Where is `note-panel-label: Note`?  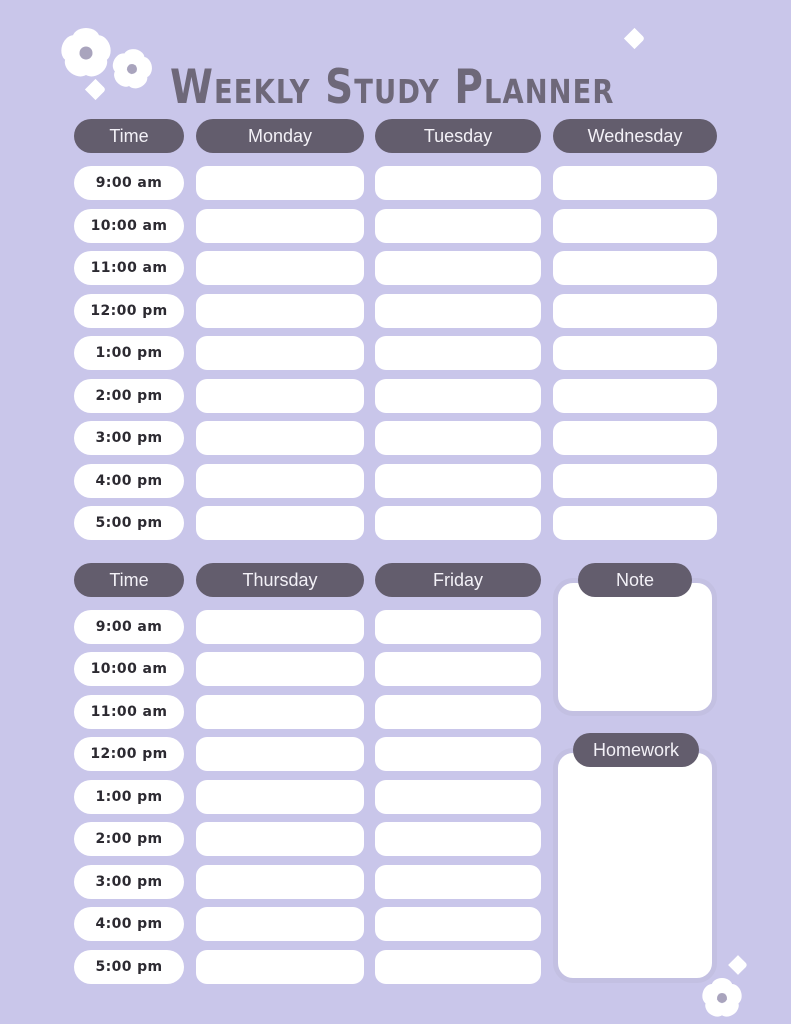 note-panel-label: Note is located at coordinates (635, 580).